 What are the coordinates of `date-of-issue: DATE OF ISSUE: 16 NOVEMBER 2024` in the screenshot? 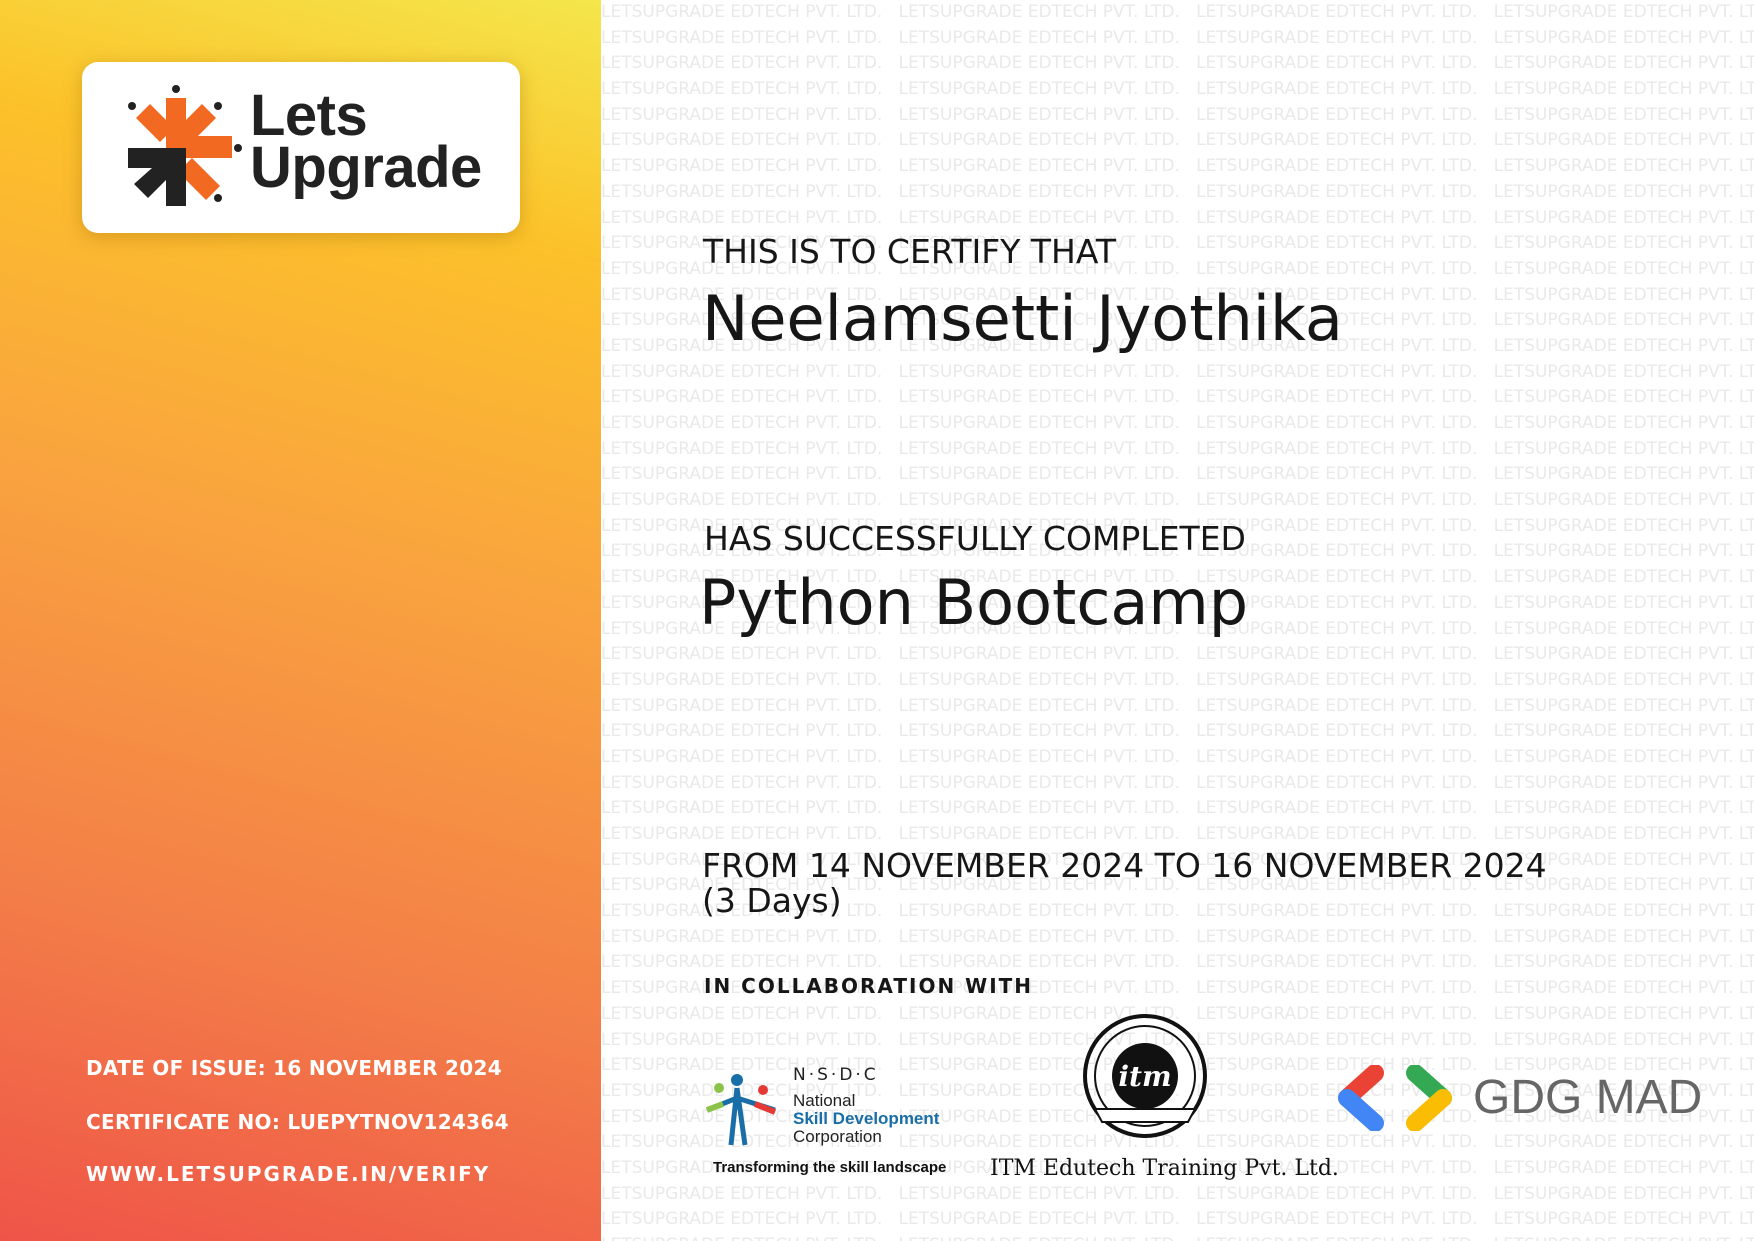 It's located at (294, 1068).